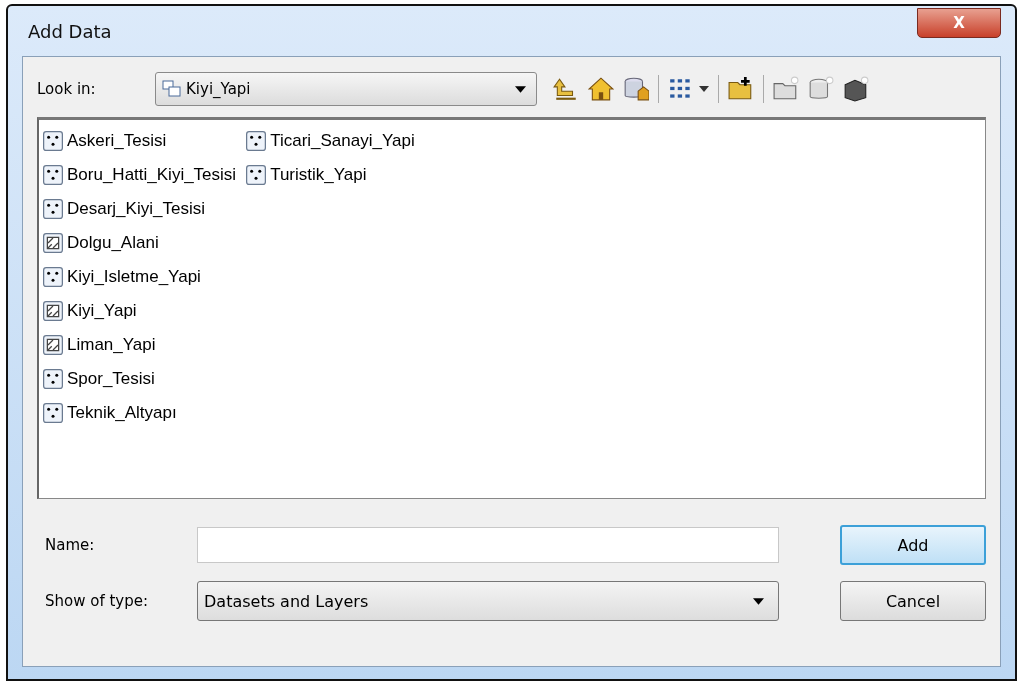 The height and width of the screenshot is (693, 1023). I want to click on up-arrow-icon, so click(566, 89).